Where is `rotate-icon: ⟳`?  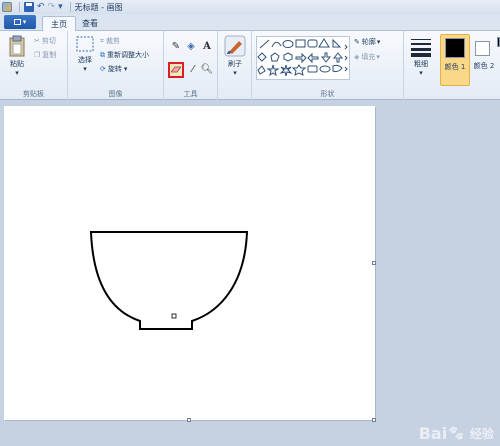
rotate-icon: ⟳ is located at coordinates (103, 69).